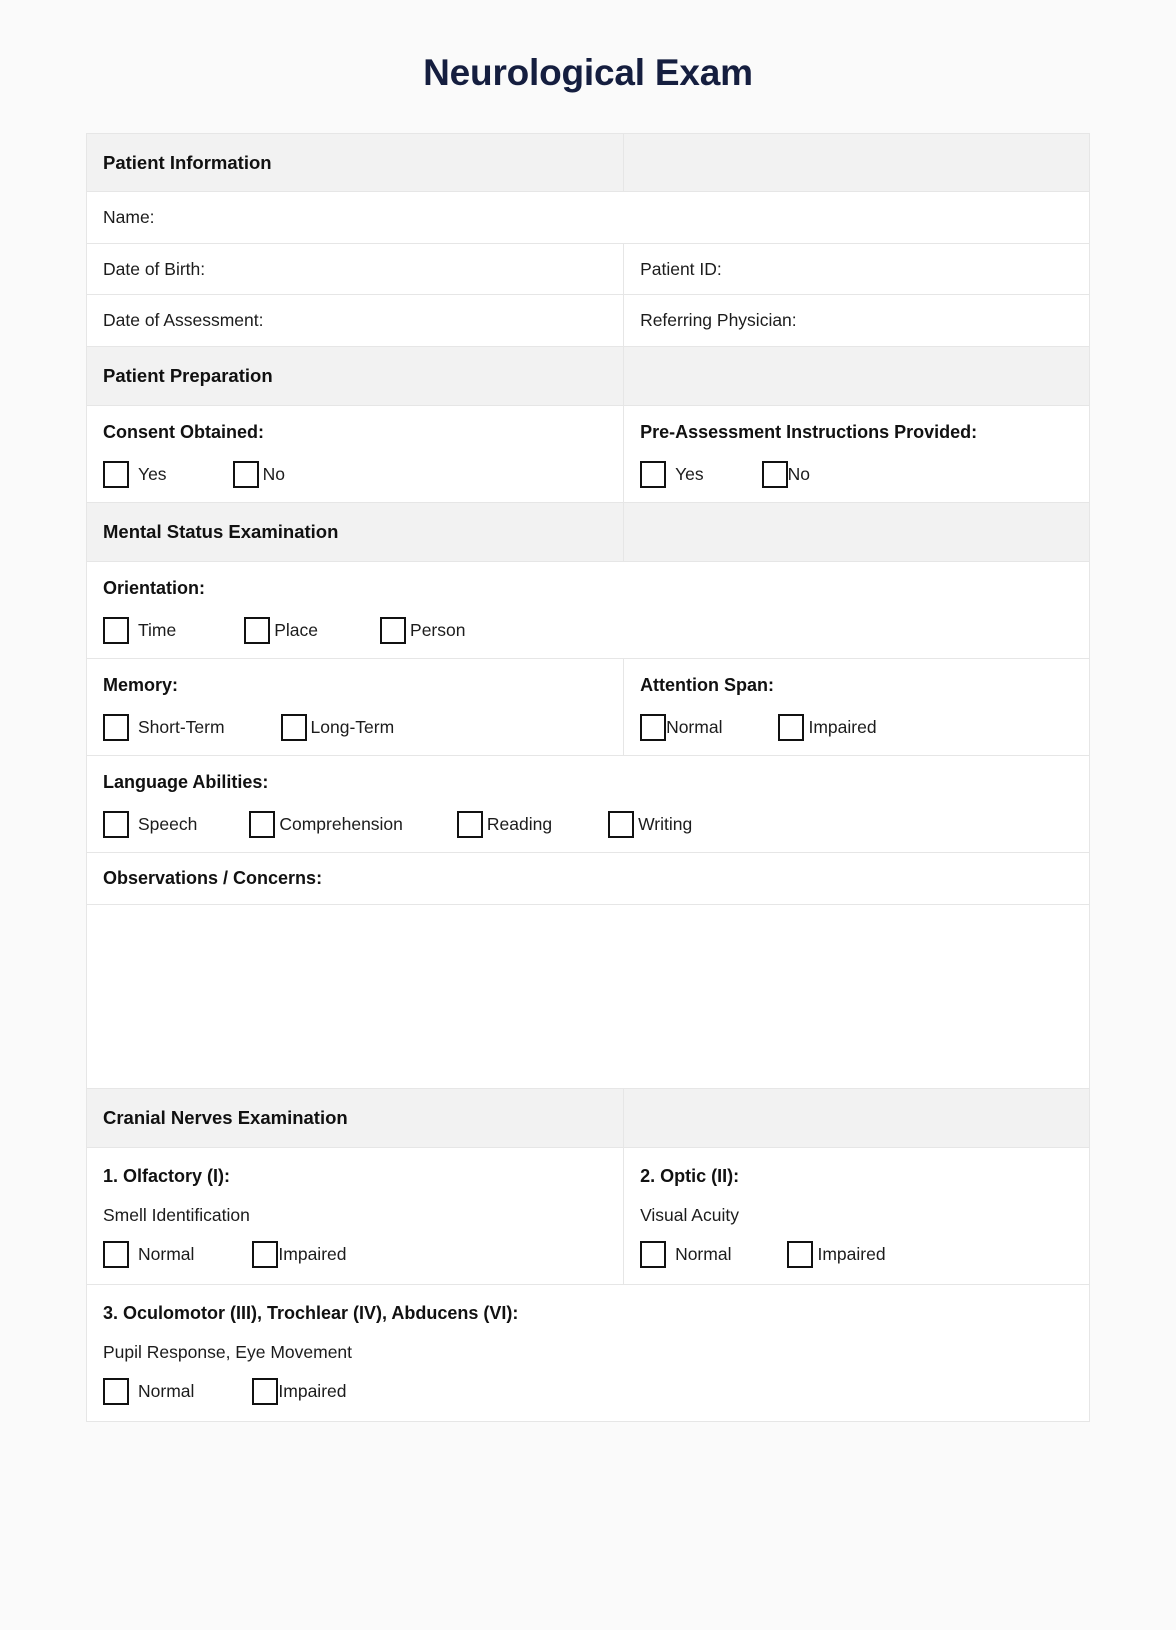  I want to click on checkbox-label: Place, so click(296, 630).